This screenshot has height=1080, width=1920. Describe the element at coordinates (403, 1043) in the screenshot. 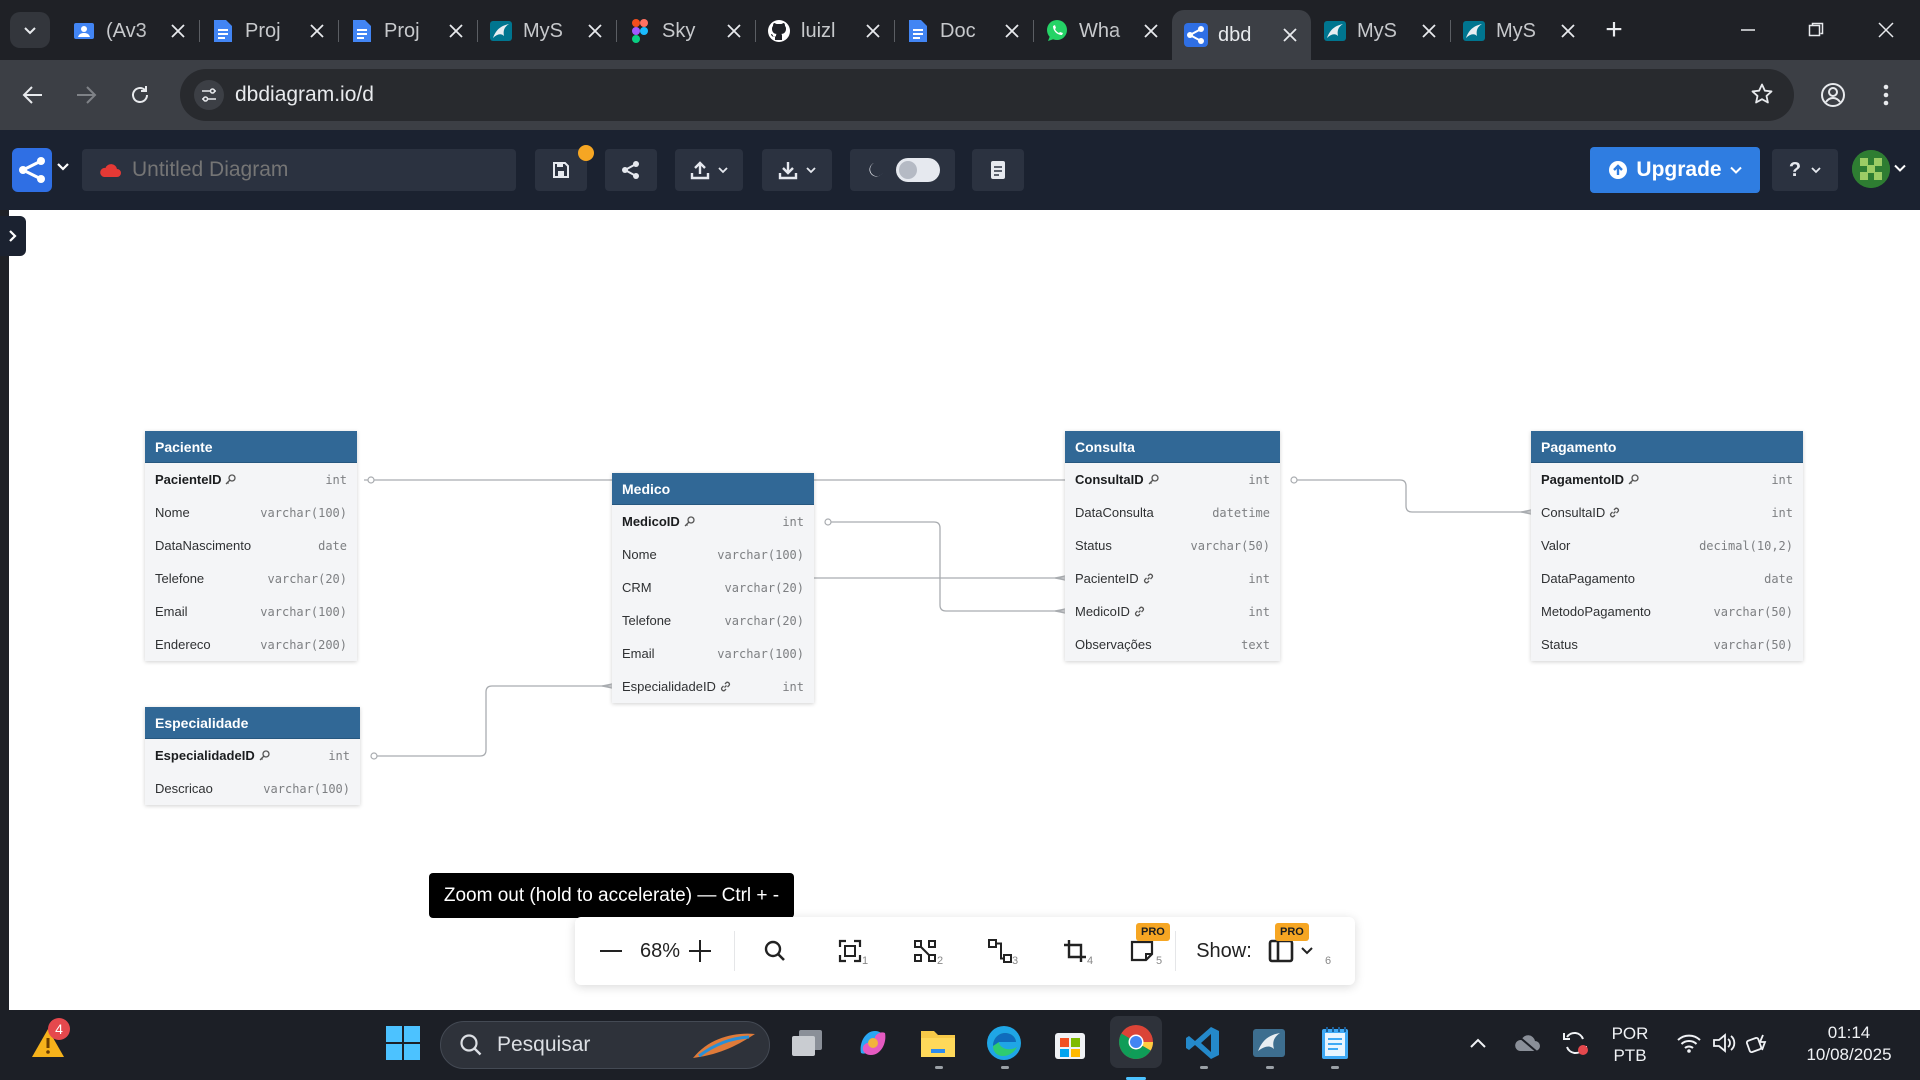

I see `start-button` at that location.